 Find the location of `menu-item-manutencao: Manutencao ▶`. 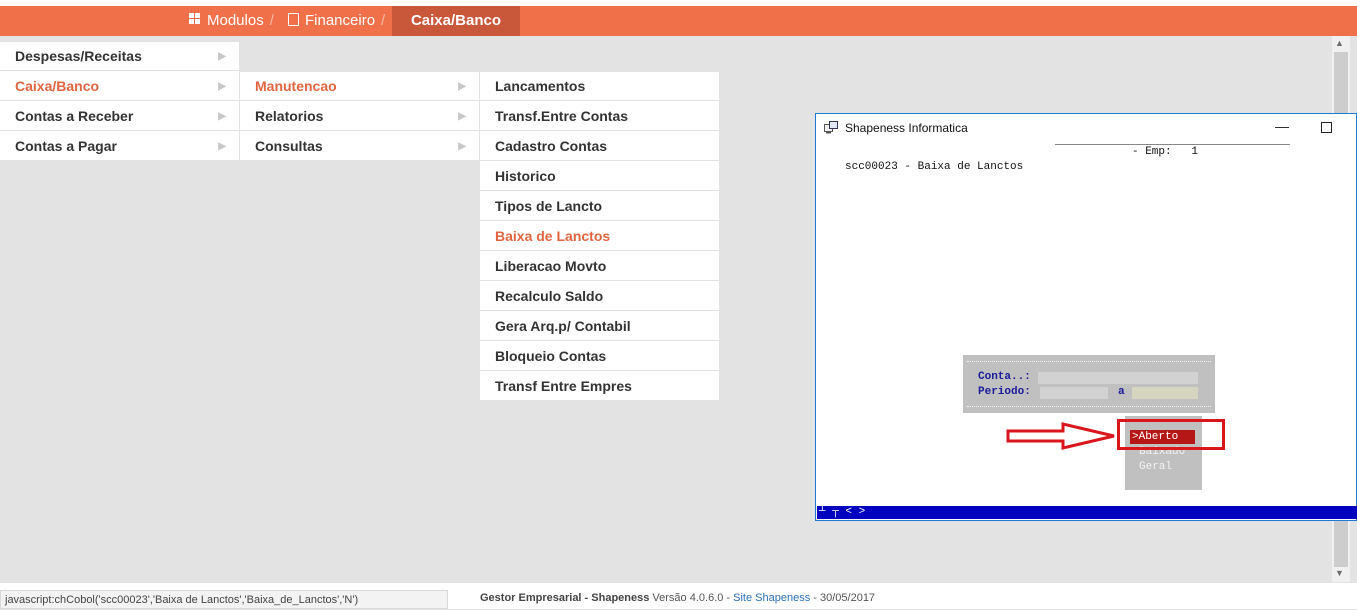

menu-item-manutencao: Manutencao ▶ is located at coordinates (359, 86).